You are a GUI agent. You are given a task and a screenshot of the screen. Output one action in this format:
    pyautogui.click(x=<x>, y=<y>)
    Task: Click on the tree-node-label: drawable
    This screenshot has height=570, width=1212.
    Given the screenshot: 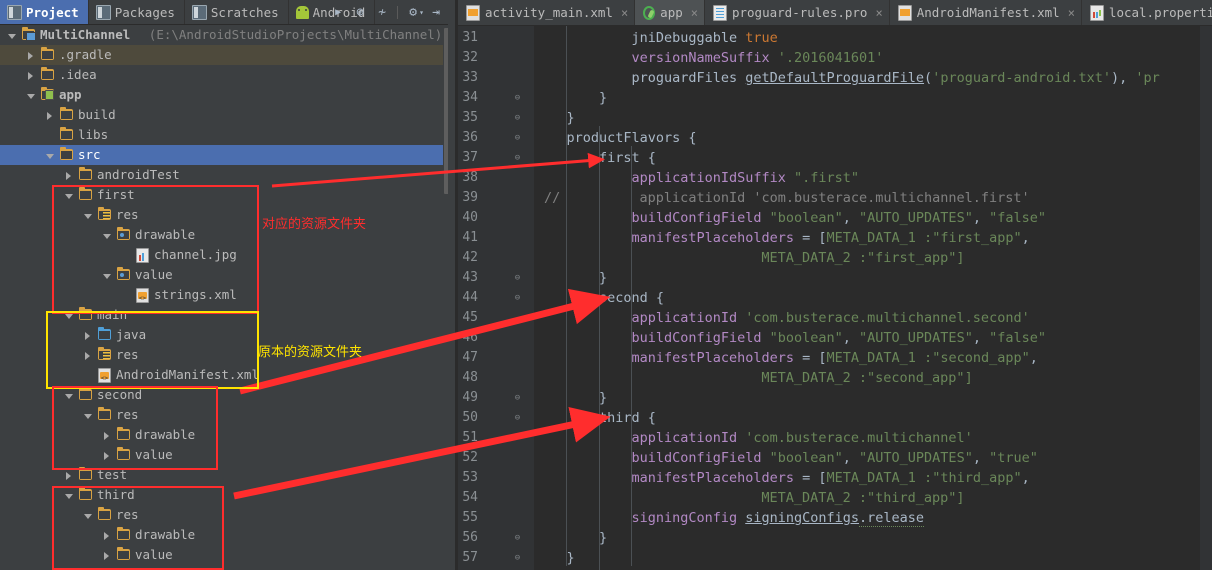 What is the action you would take?
    pyautogui.click(x=165, y=434)
    